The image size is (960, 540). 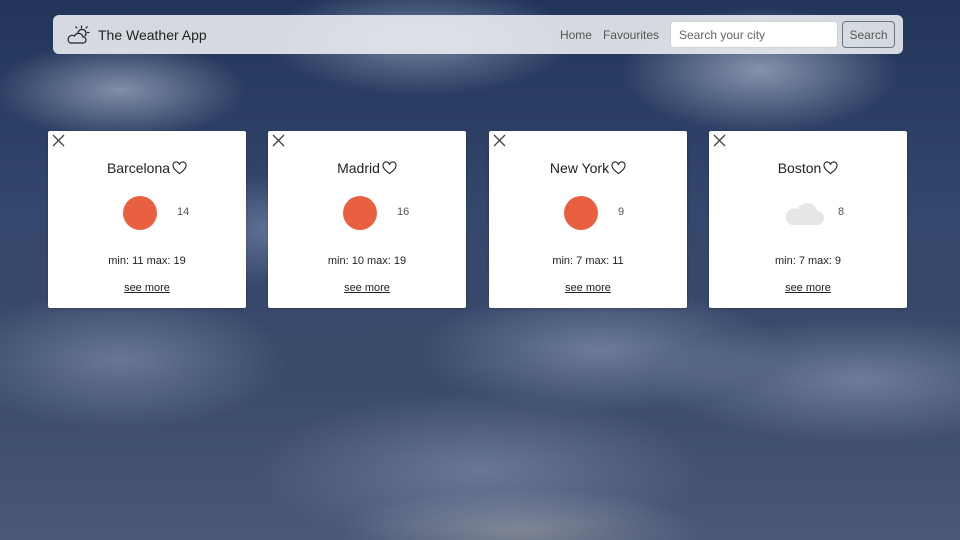 What do you see at coordinates (841, 212) in the screenshot?
I see `temperature: 8` at bounding box center [841, 212].